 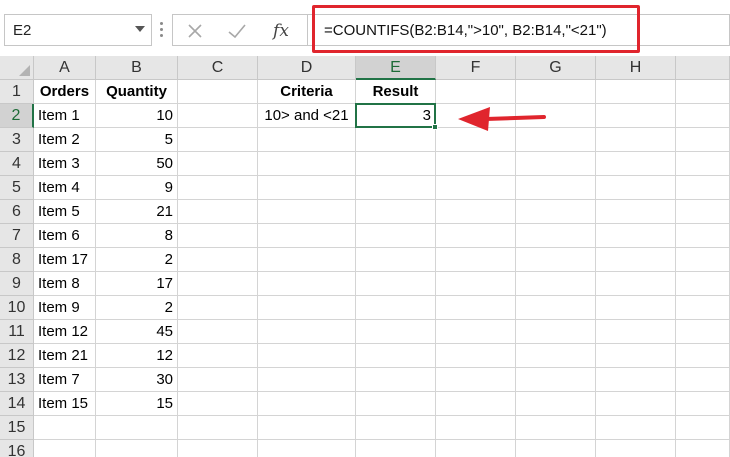 What do you see at coordinates (307, 92) in the screenshot?
I see `cell-D1: Criteria` at bounding box center [307, 92].